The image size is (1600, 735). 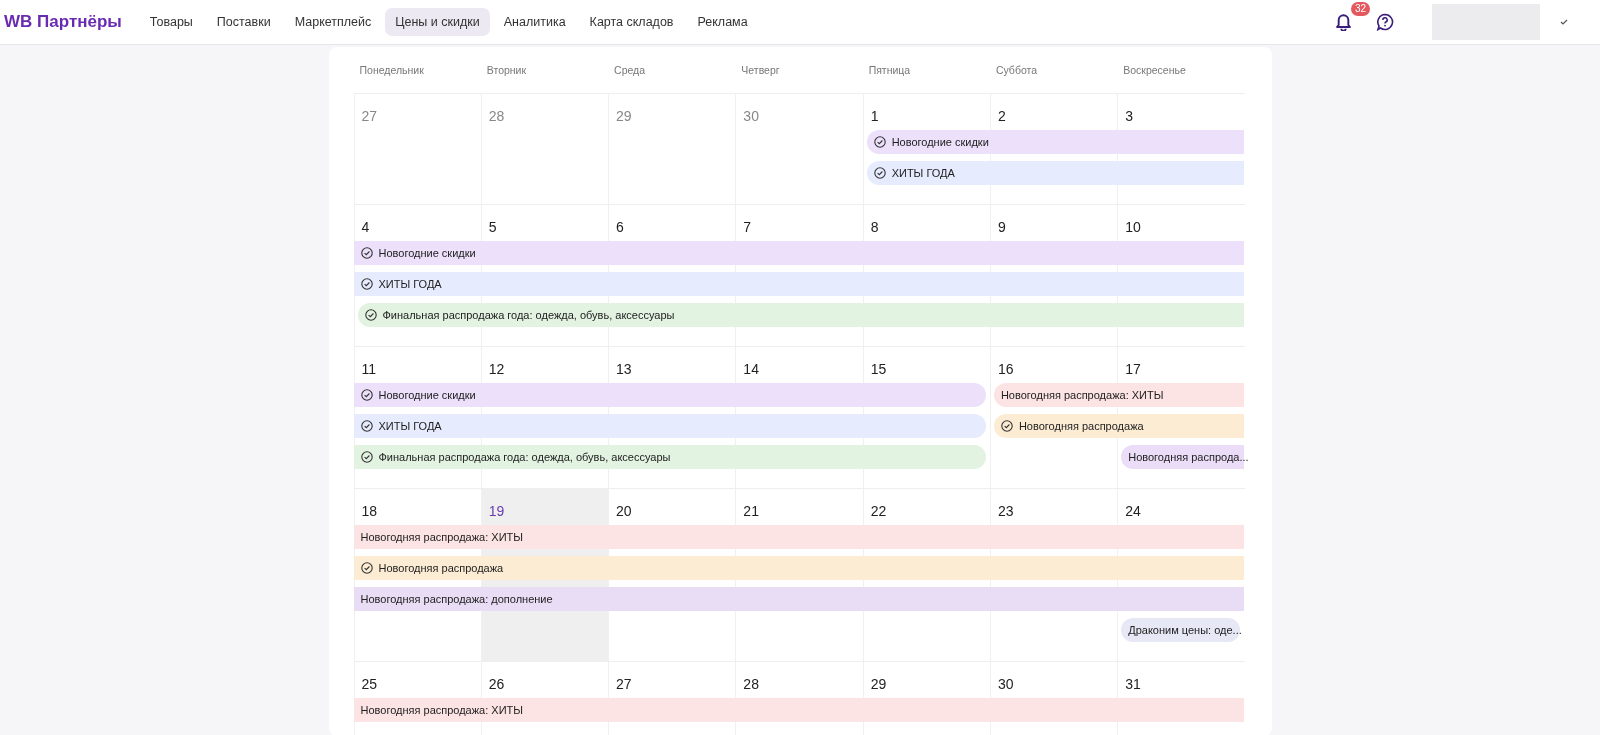 I want to click on nav-tab: Маркетплейс, so click(x=333, y=22).